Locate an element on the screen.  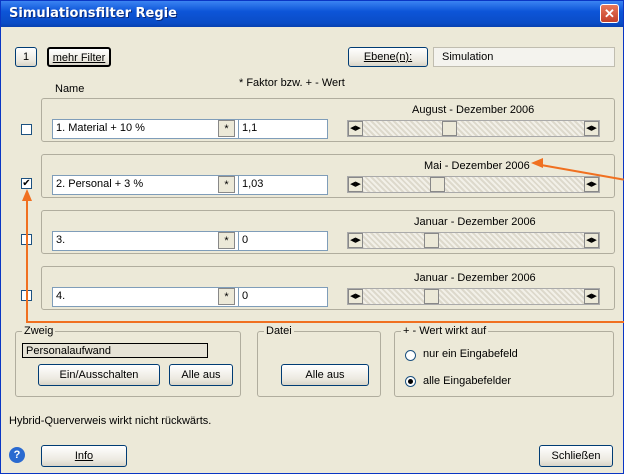
row-3-slider-left-arrow: ◀▶ is located at coordinates (355, 240).